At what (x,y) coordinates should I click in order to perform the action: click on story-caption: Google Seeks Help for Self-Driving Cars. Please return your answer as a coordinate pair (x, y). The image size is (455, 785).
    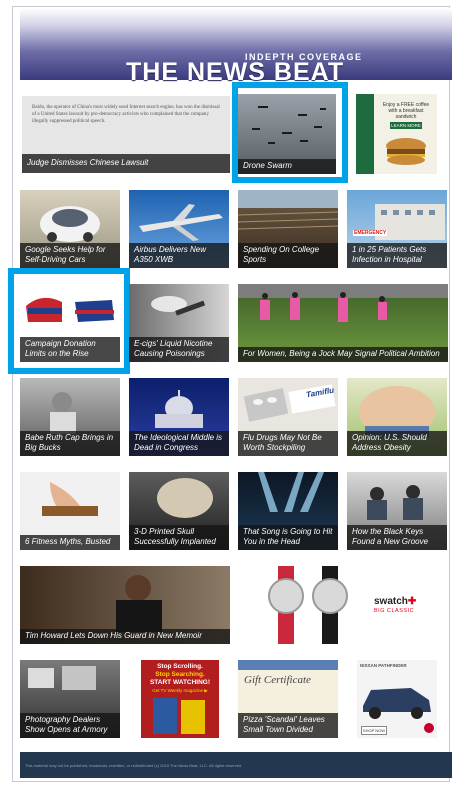
    Looking at the image, I should click on (70, 255).